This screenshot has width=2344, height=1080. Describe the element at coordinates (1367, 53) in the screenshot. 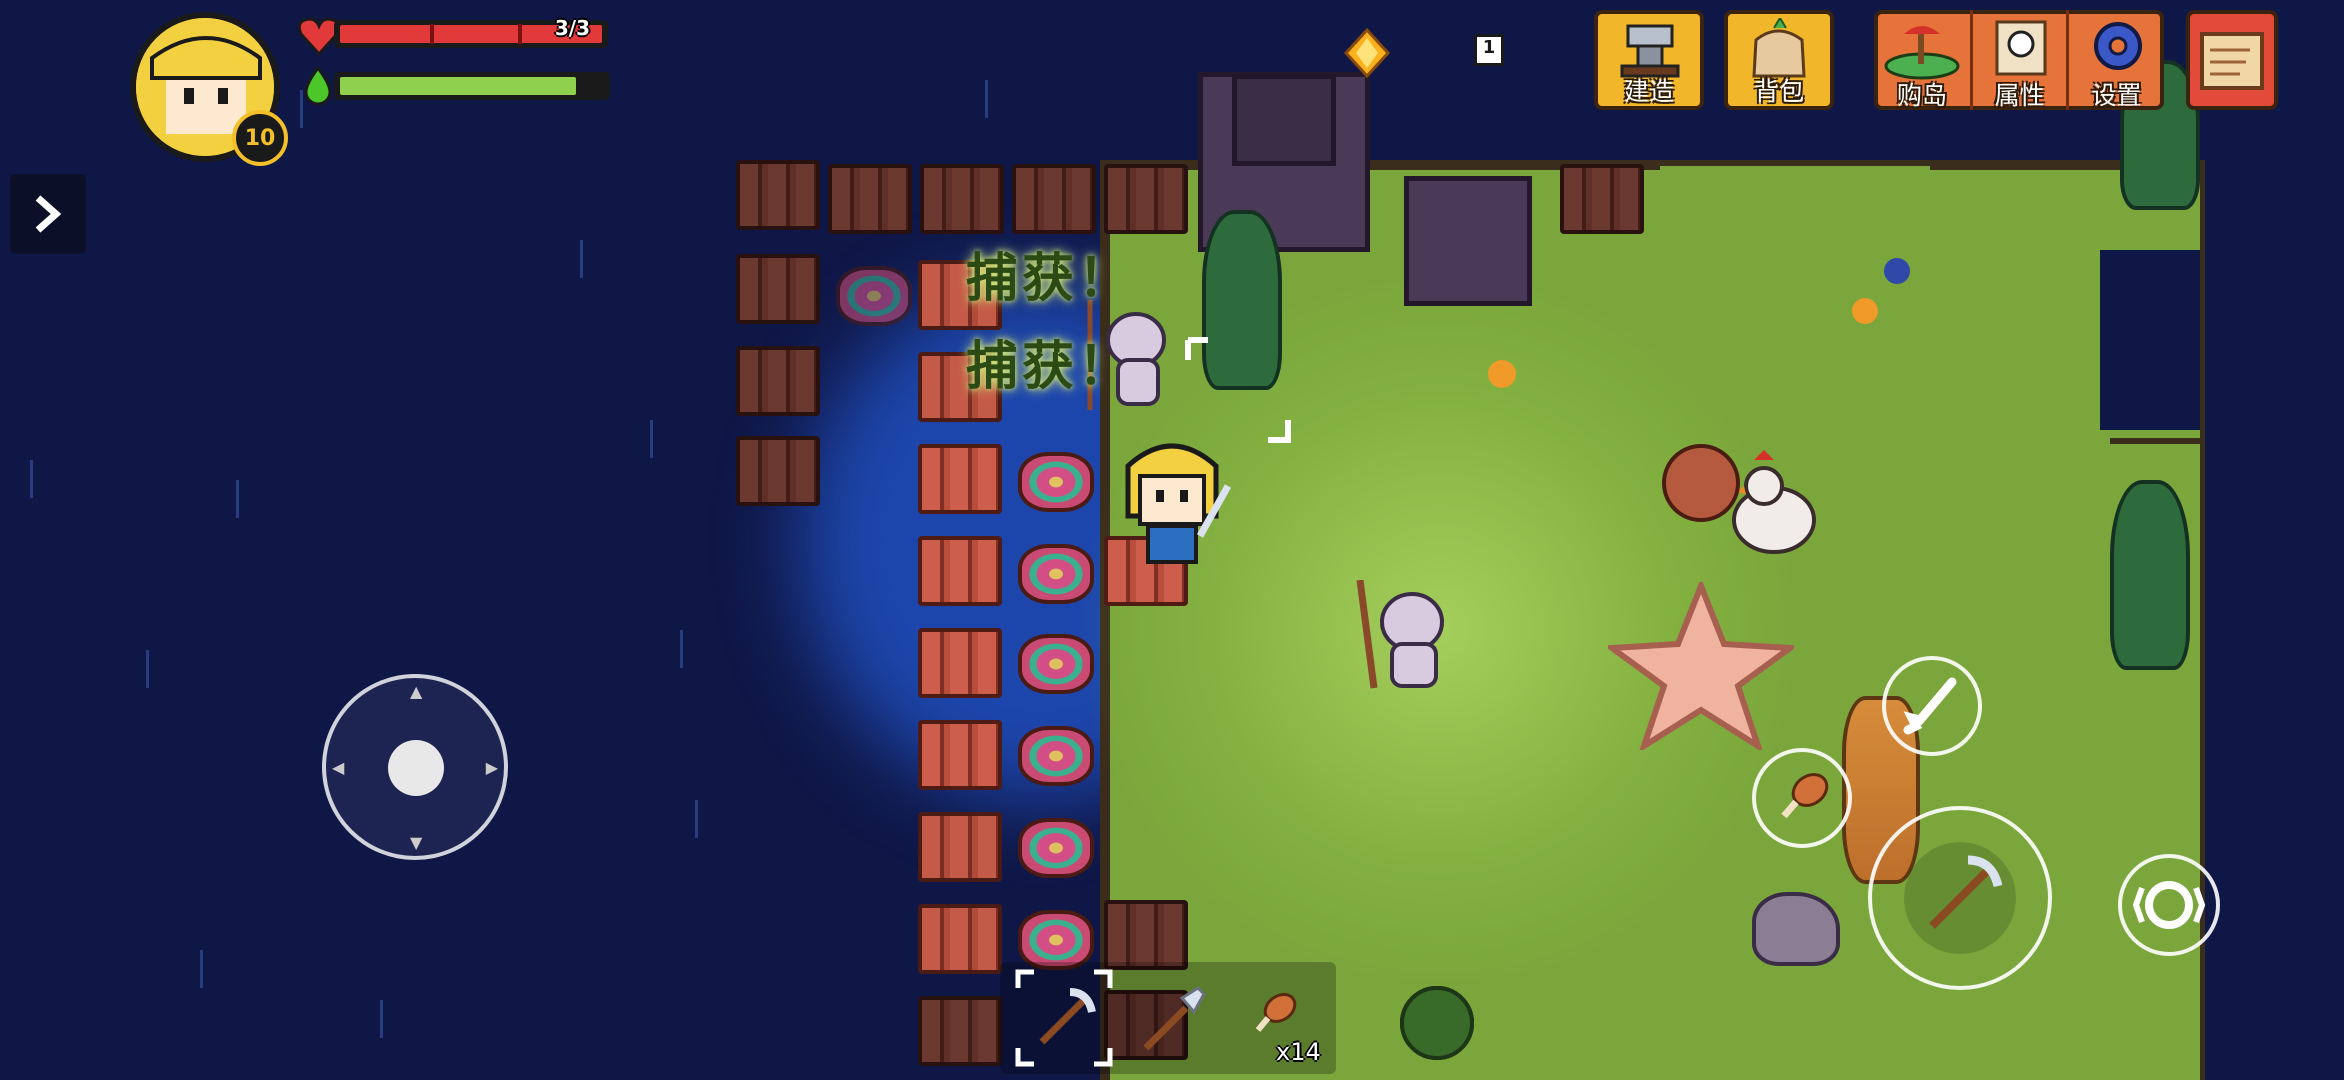

I see `gem-icon` at that location.